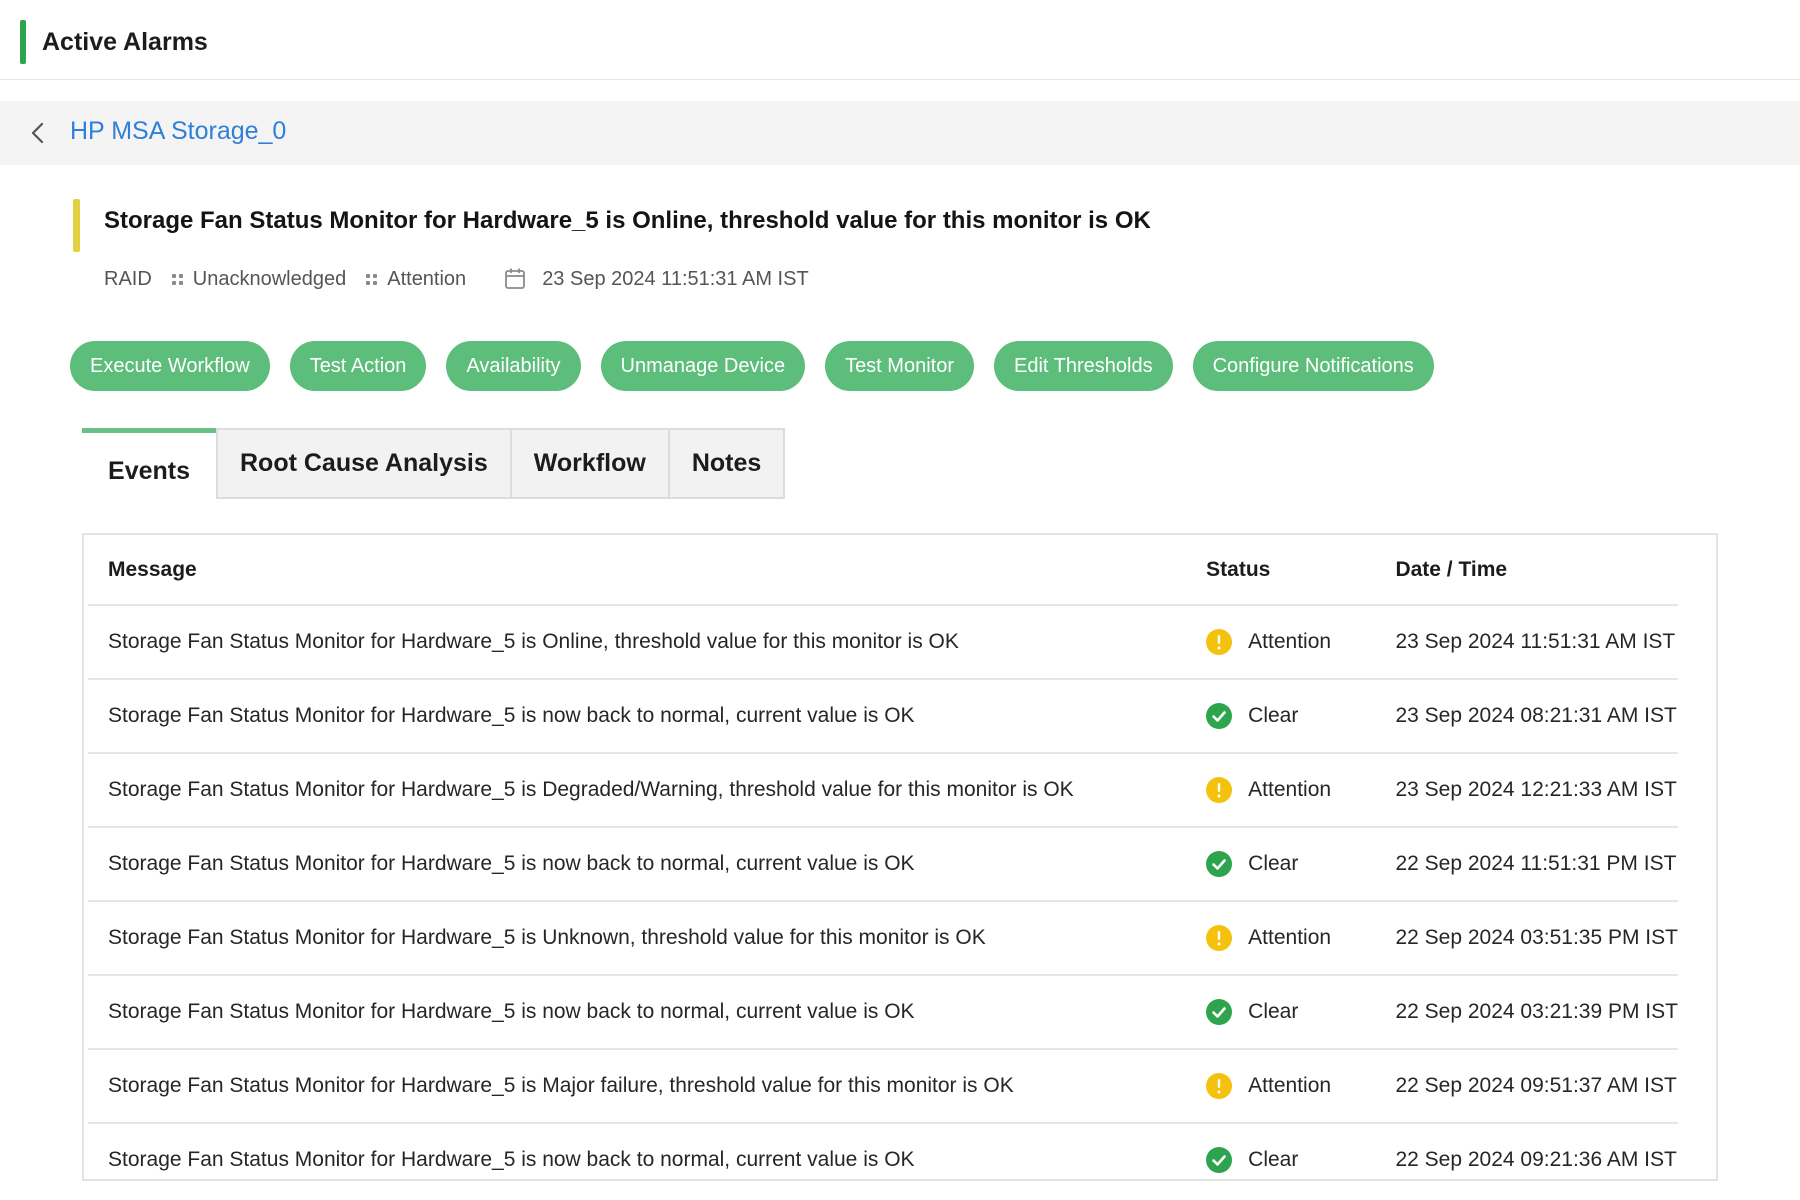  Describe the element at coordinates (1313, 366) in the screenshot. I see `configure-notifications-button: Configure Notifications` at that location.